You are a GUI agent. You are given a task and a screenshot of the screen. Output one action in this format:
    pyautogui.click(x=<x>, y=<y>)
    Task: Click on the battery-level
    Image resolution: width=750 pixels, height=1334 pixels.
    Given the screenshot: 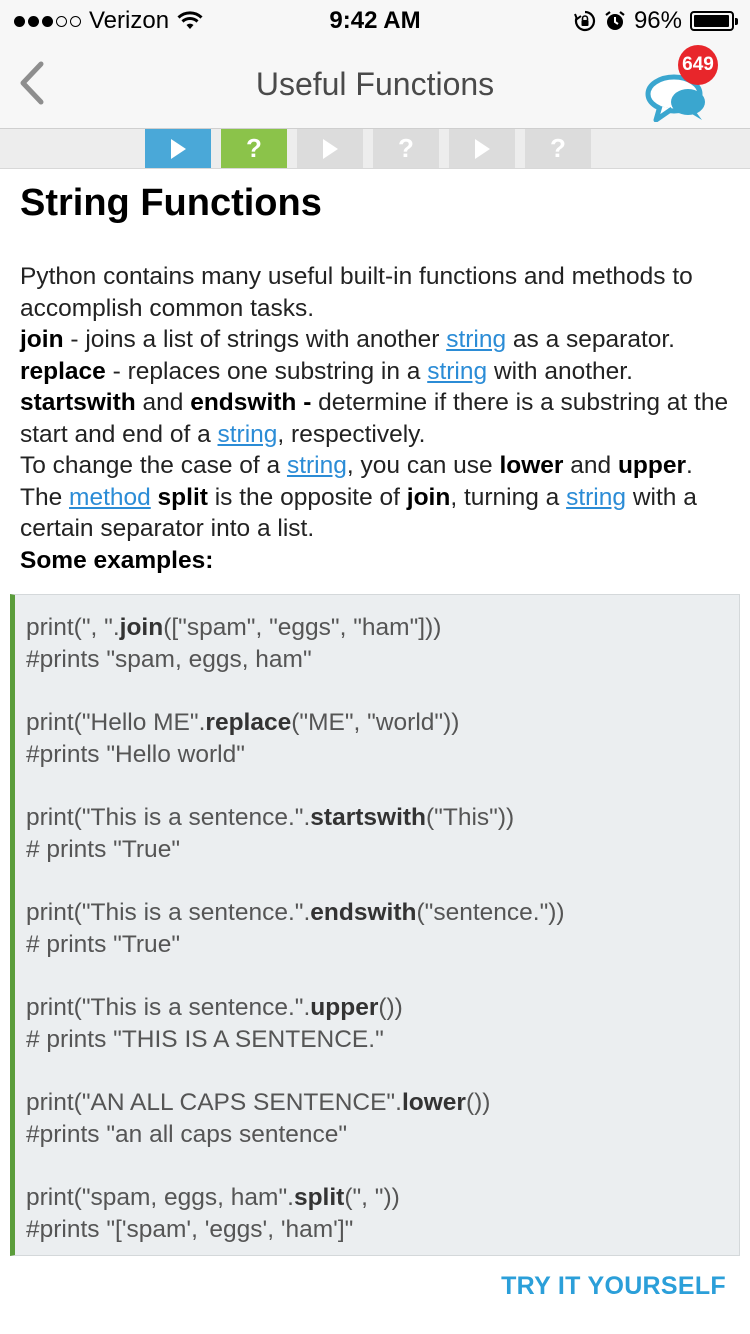 What is the action you would take?
    pyautogui.click(x=711, y=21)
    